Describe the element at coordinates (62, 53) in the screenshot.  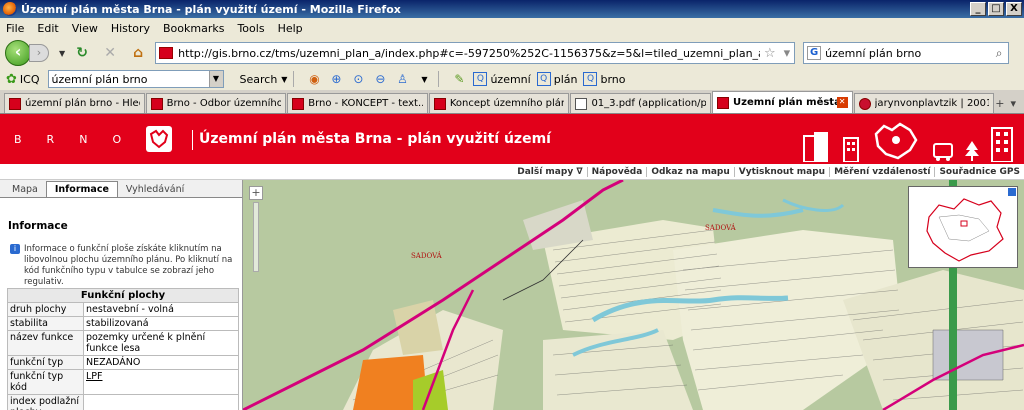
I see `history-dropdown-icon: ▼` at that location.